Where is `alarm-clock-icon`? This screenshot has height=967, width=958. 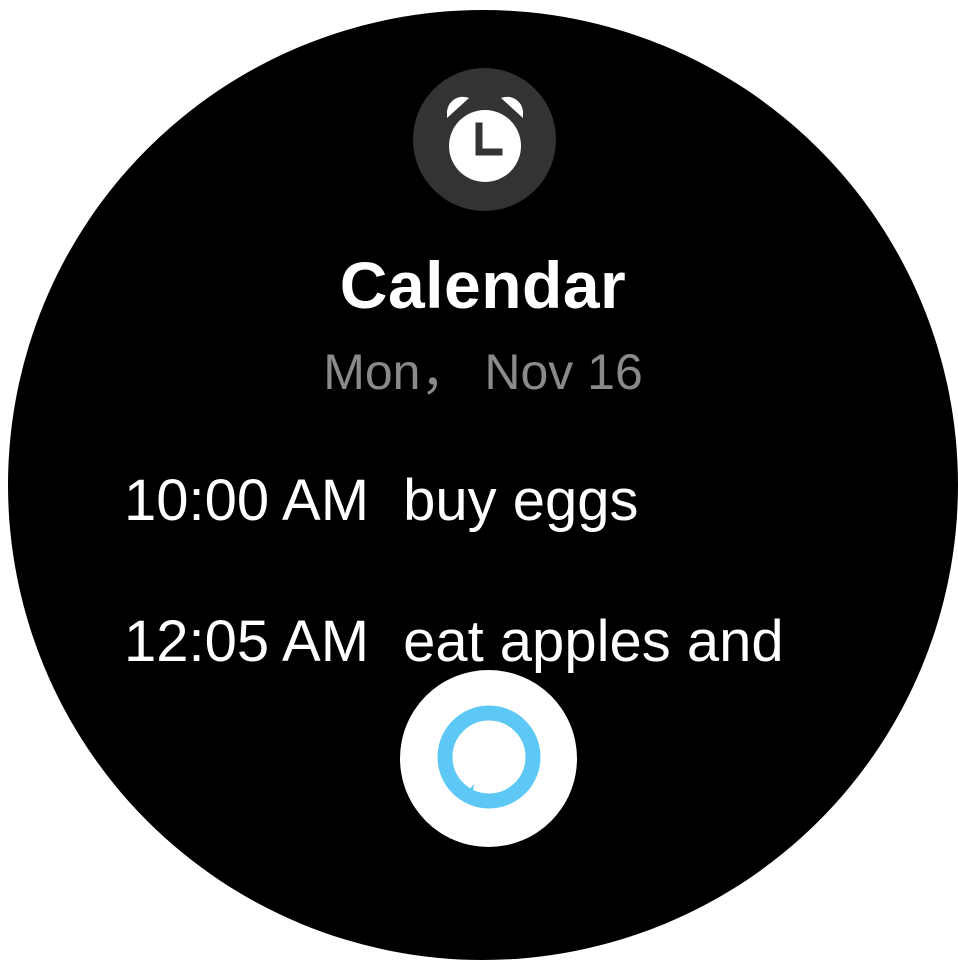
alarm-clock-icon is located at coordinates (484, 139).